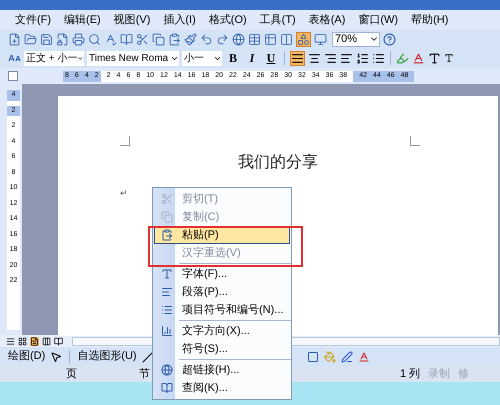 This screenshot has height=405, width=500. Describe the element at coordinates (278, 162) in the screenshot. I see `document-title: 我们的分享` at that location.